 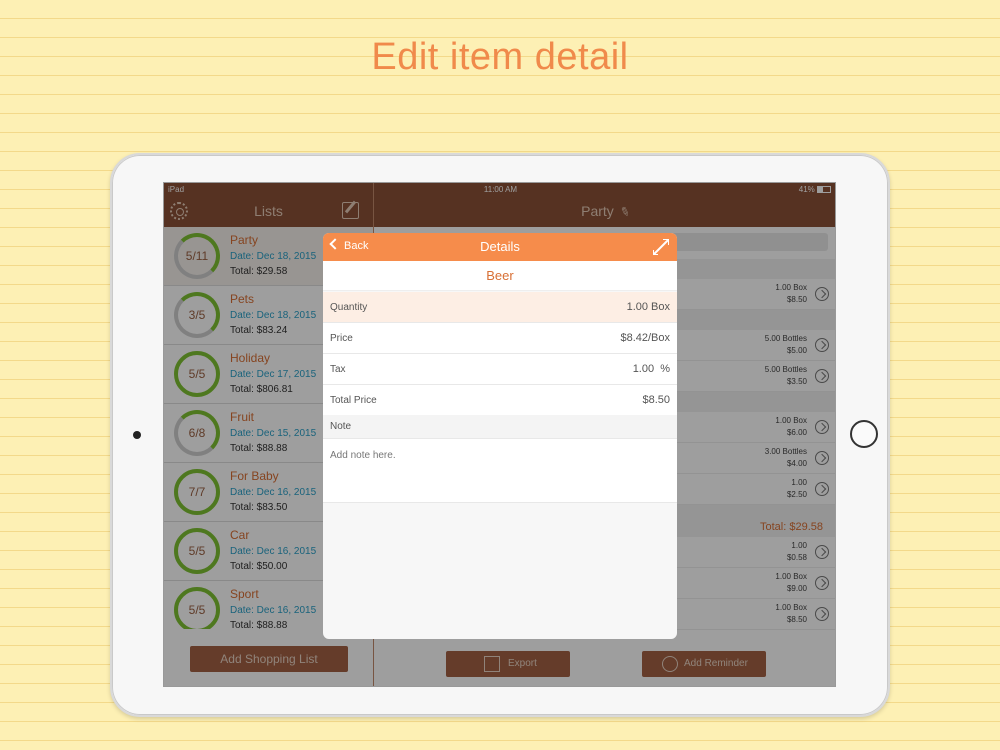 I want to click on modal-header: Back Details, so click(x=500, y=247).